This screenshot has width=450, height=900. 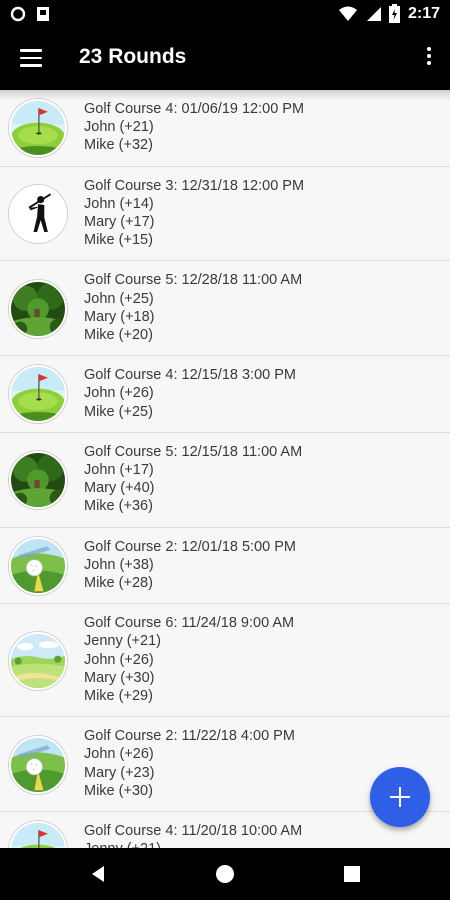 What do you see at coordinates (118, 411) in the screenshot?
I see `player-score: Mike (+25)` at bounding box center [118, 411].